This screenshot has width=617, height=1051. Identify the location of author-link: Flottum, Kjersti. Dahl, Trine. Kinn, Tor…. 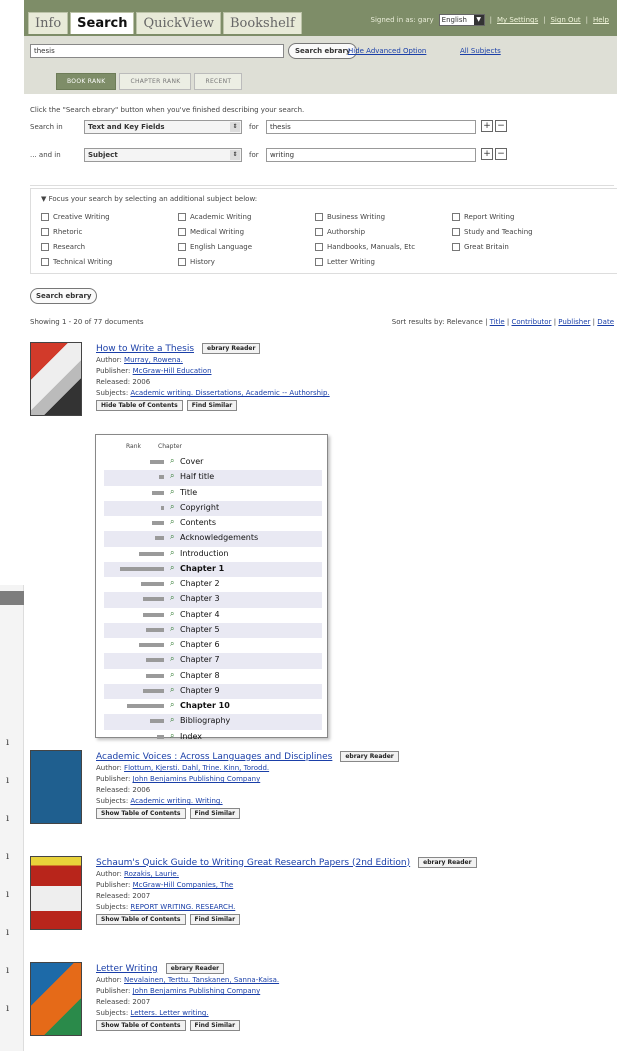
(196, 768).